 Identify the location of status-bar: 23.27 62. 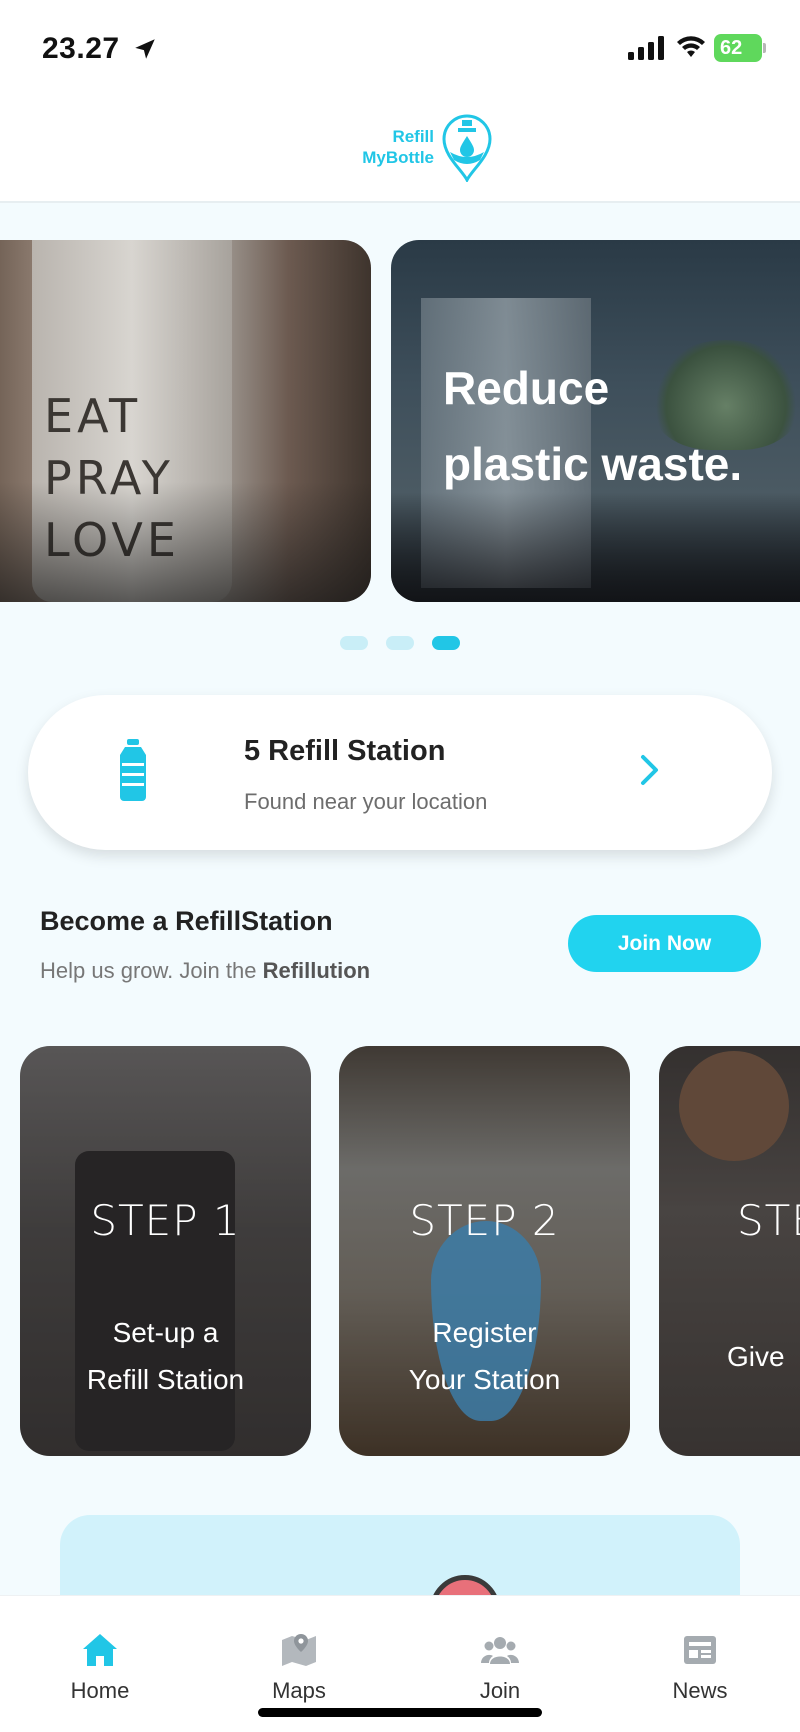
(400, 50).